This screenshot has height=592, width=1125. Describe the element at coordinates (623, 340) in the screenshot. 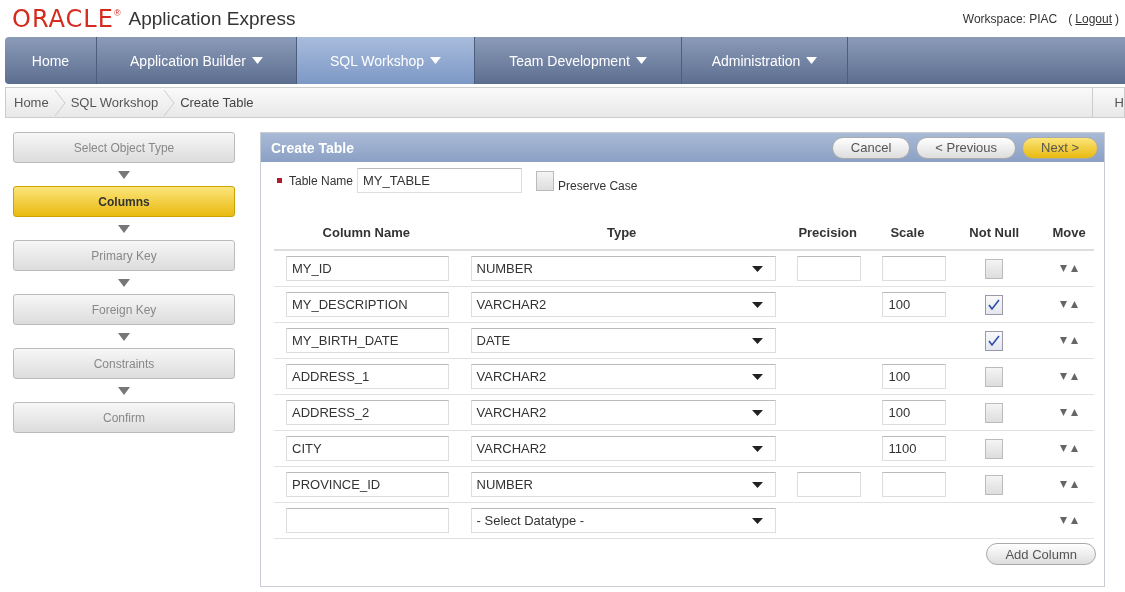

I see `type-select: DATE` at that location.